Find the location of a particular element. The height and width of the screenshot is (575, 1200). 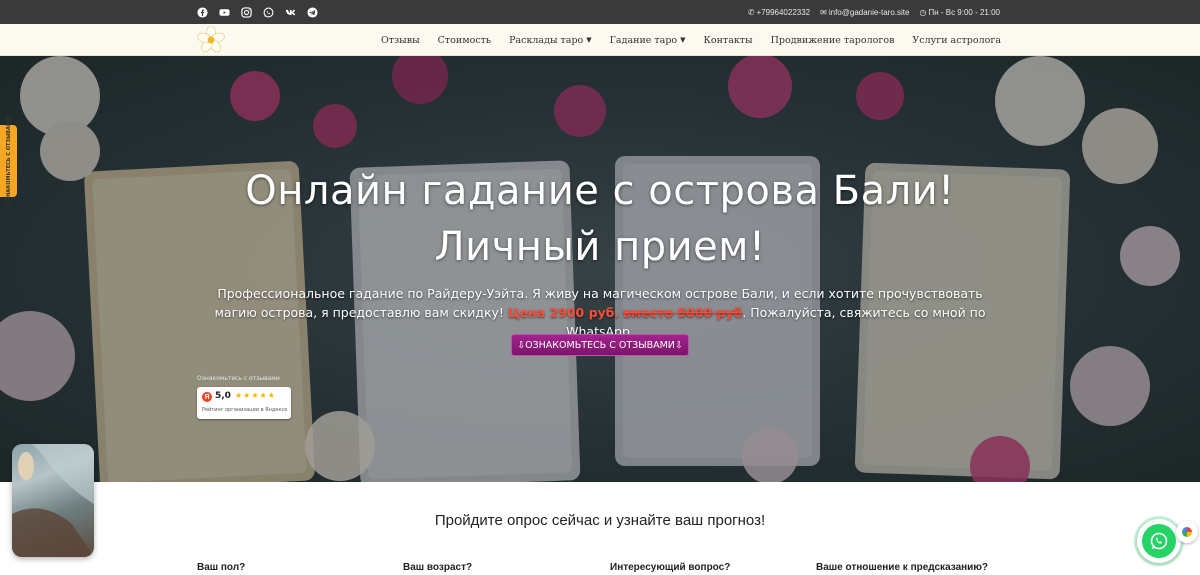

reviews-side-tab: ОЗНАКОМЬТЕСЬ С ОТЗЫВАМИ is located at coordinates (8, 161).